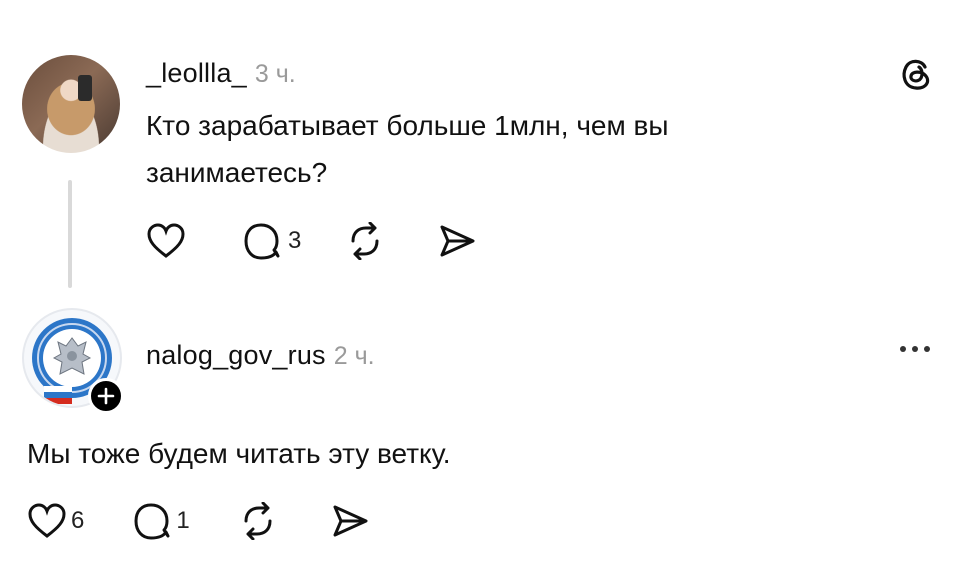 The height and width of the screenshot is (570, 972). Describe the element at coordinates (275, 74) in the screenshot. I see `post1-time: 3 ч.` at that location.